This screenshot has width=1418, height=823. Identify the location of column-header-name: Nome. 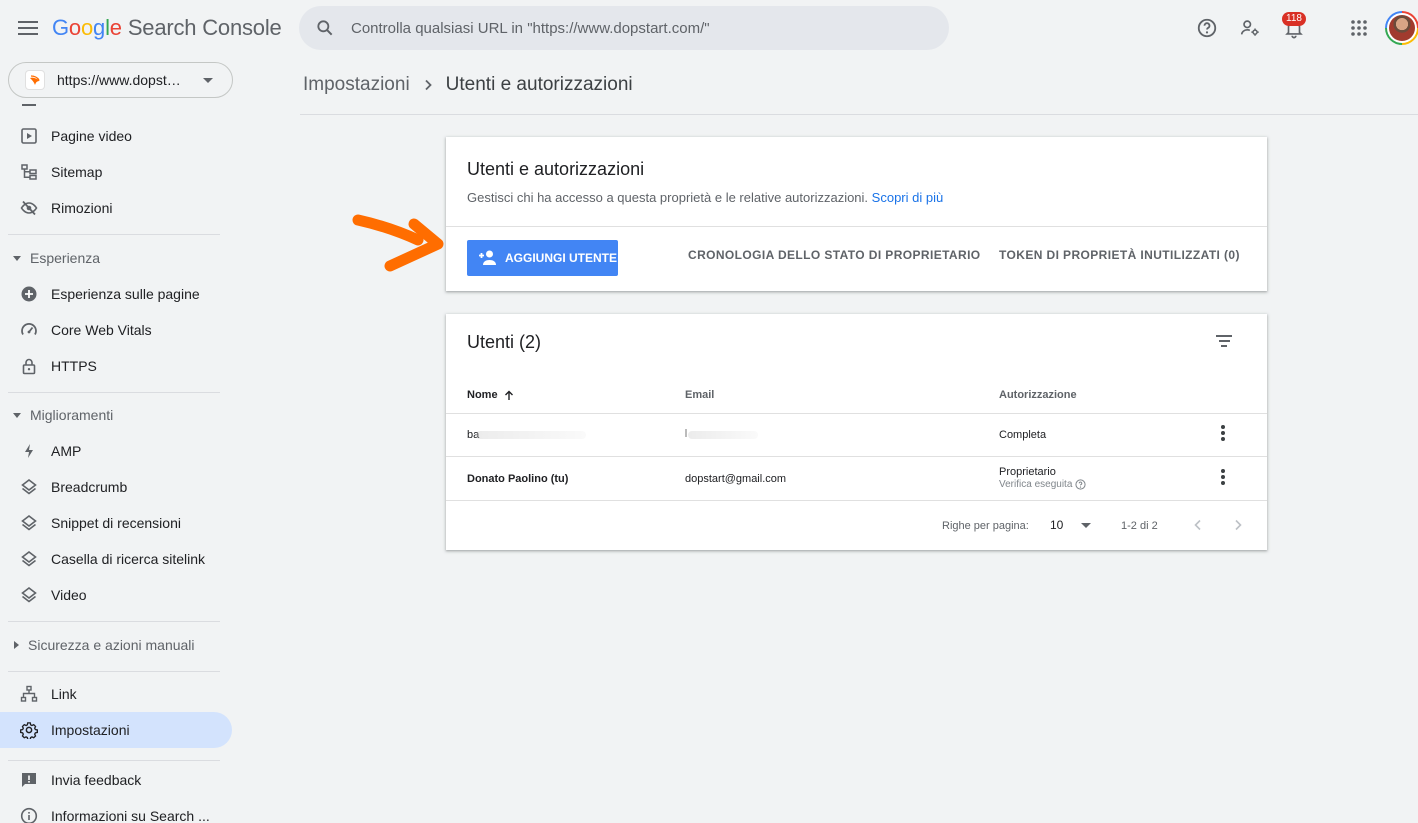
(490, 395).